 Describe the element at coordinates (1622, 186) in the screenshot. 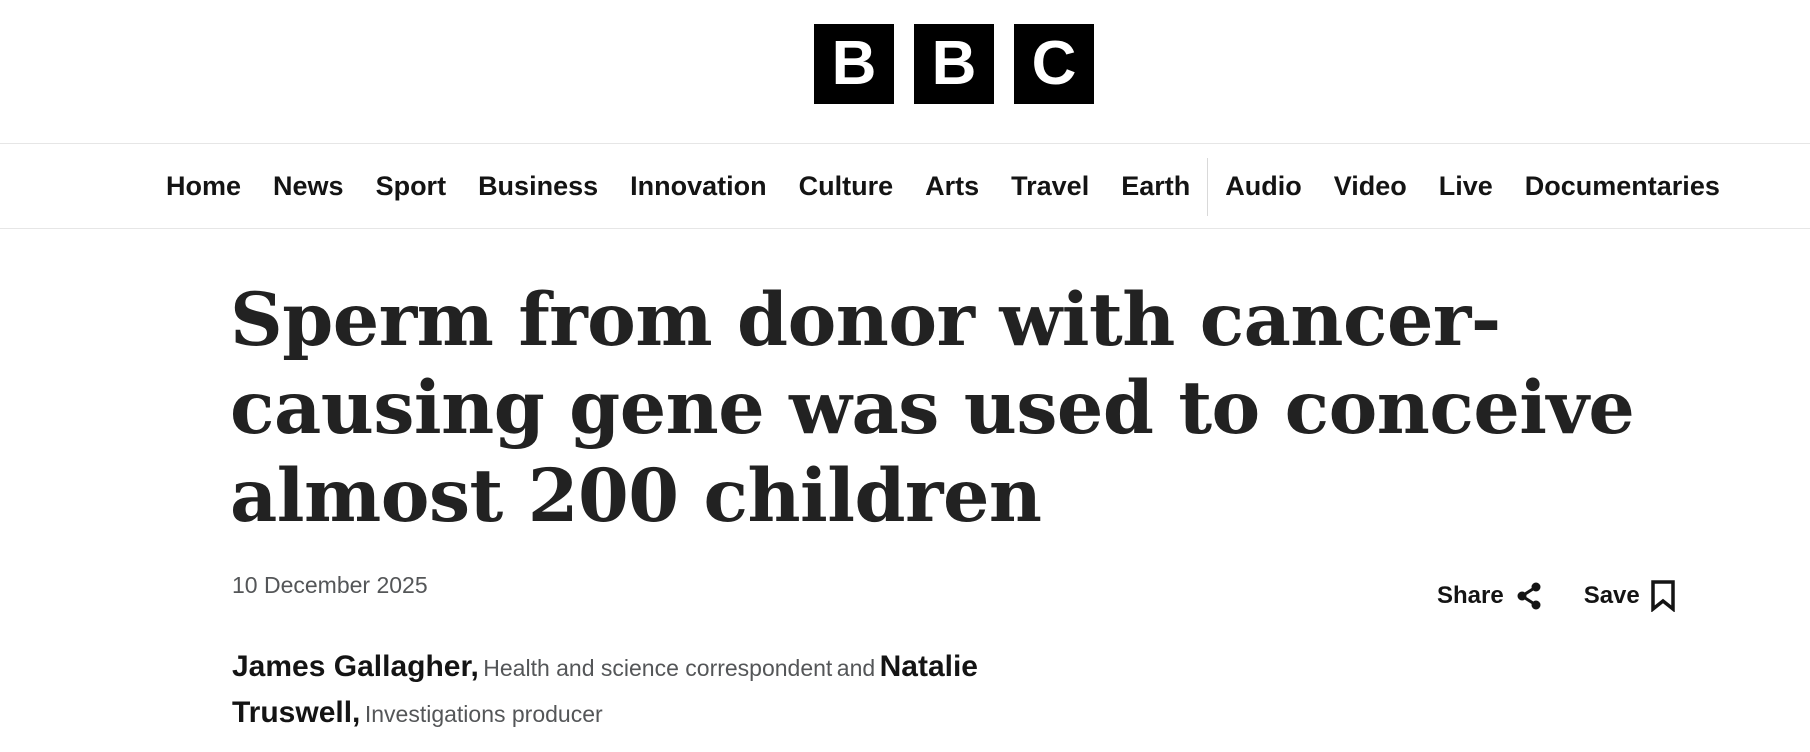

I see `nav-item-documentaries: Documentaries` at that location.